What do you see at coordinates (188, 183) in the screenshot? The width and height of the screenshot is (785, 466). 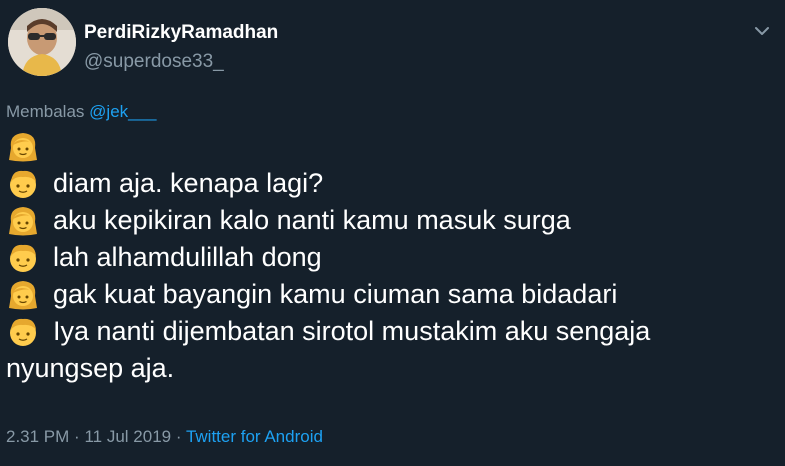 I see `tweet-line-text: diam aja. kenapa lagi?` at bounding box center [188, 183].